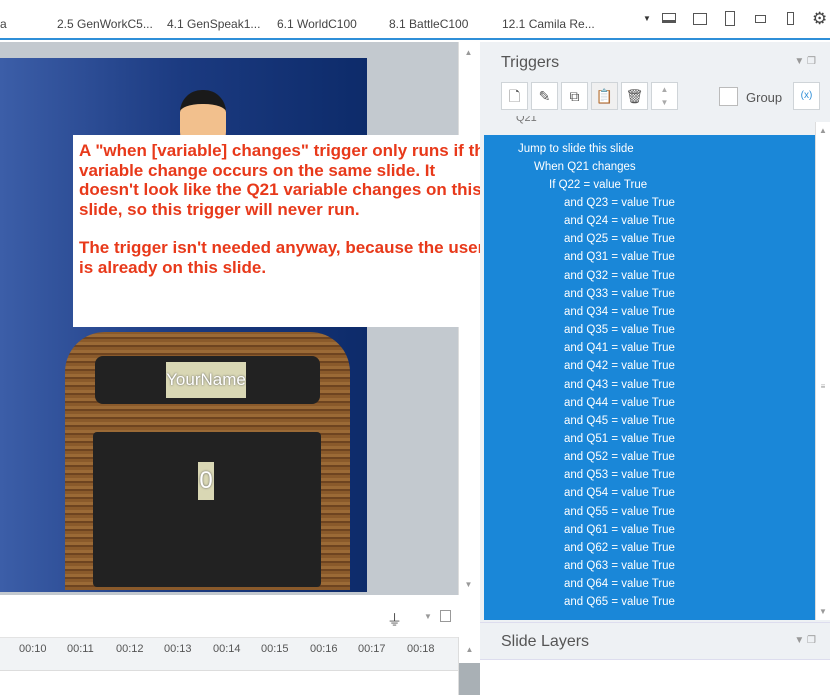 This screenshot has width=830, height=695. Describe the element at coordinates (574, 96) in the screenshot. I see `copy-trigger-button: ⧉` at that location.